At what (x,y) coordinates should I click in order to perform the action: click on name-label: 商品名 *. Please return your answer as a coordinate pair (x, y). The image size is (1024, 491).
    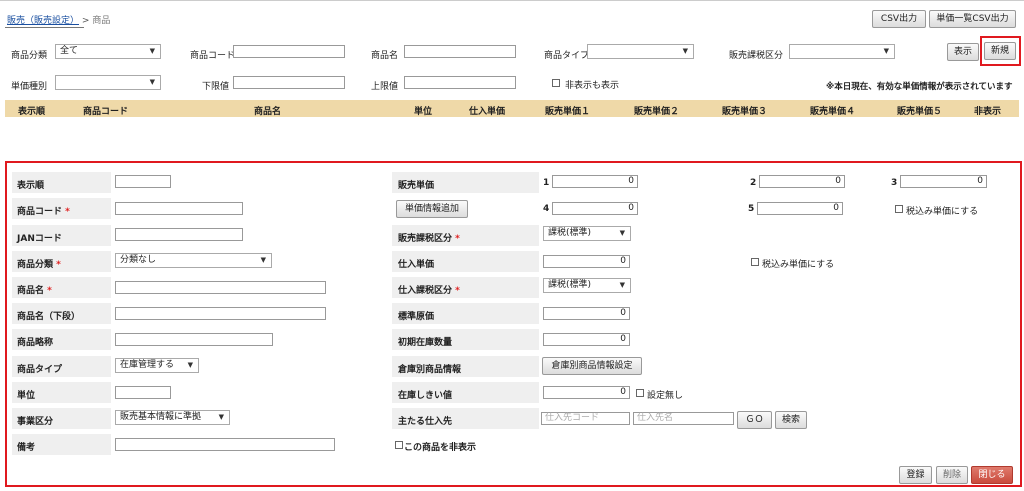
    Looking at the image, I should click on (34, 289).